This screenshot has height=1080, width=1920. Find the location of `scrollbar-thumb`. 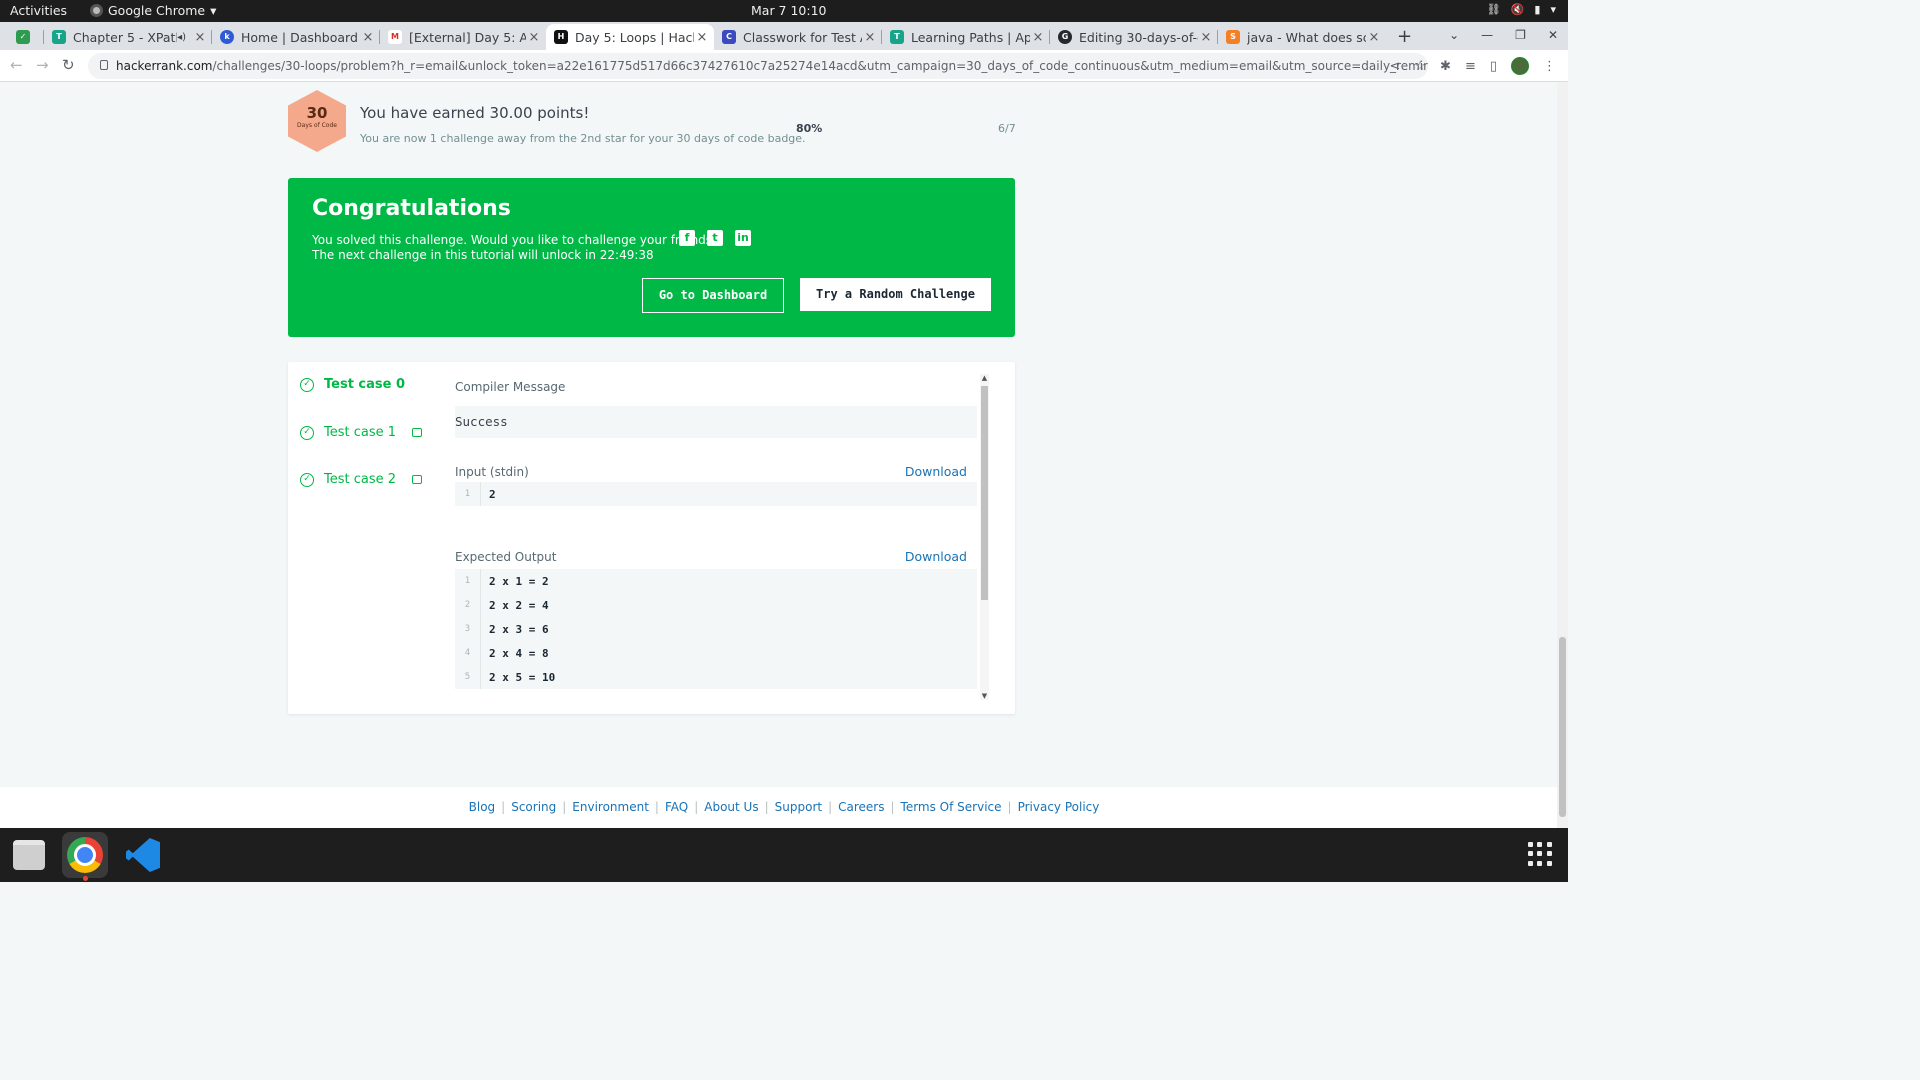

scrollbar-thumb is located at coordinates (984, 493).